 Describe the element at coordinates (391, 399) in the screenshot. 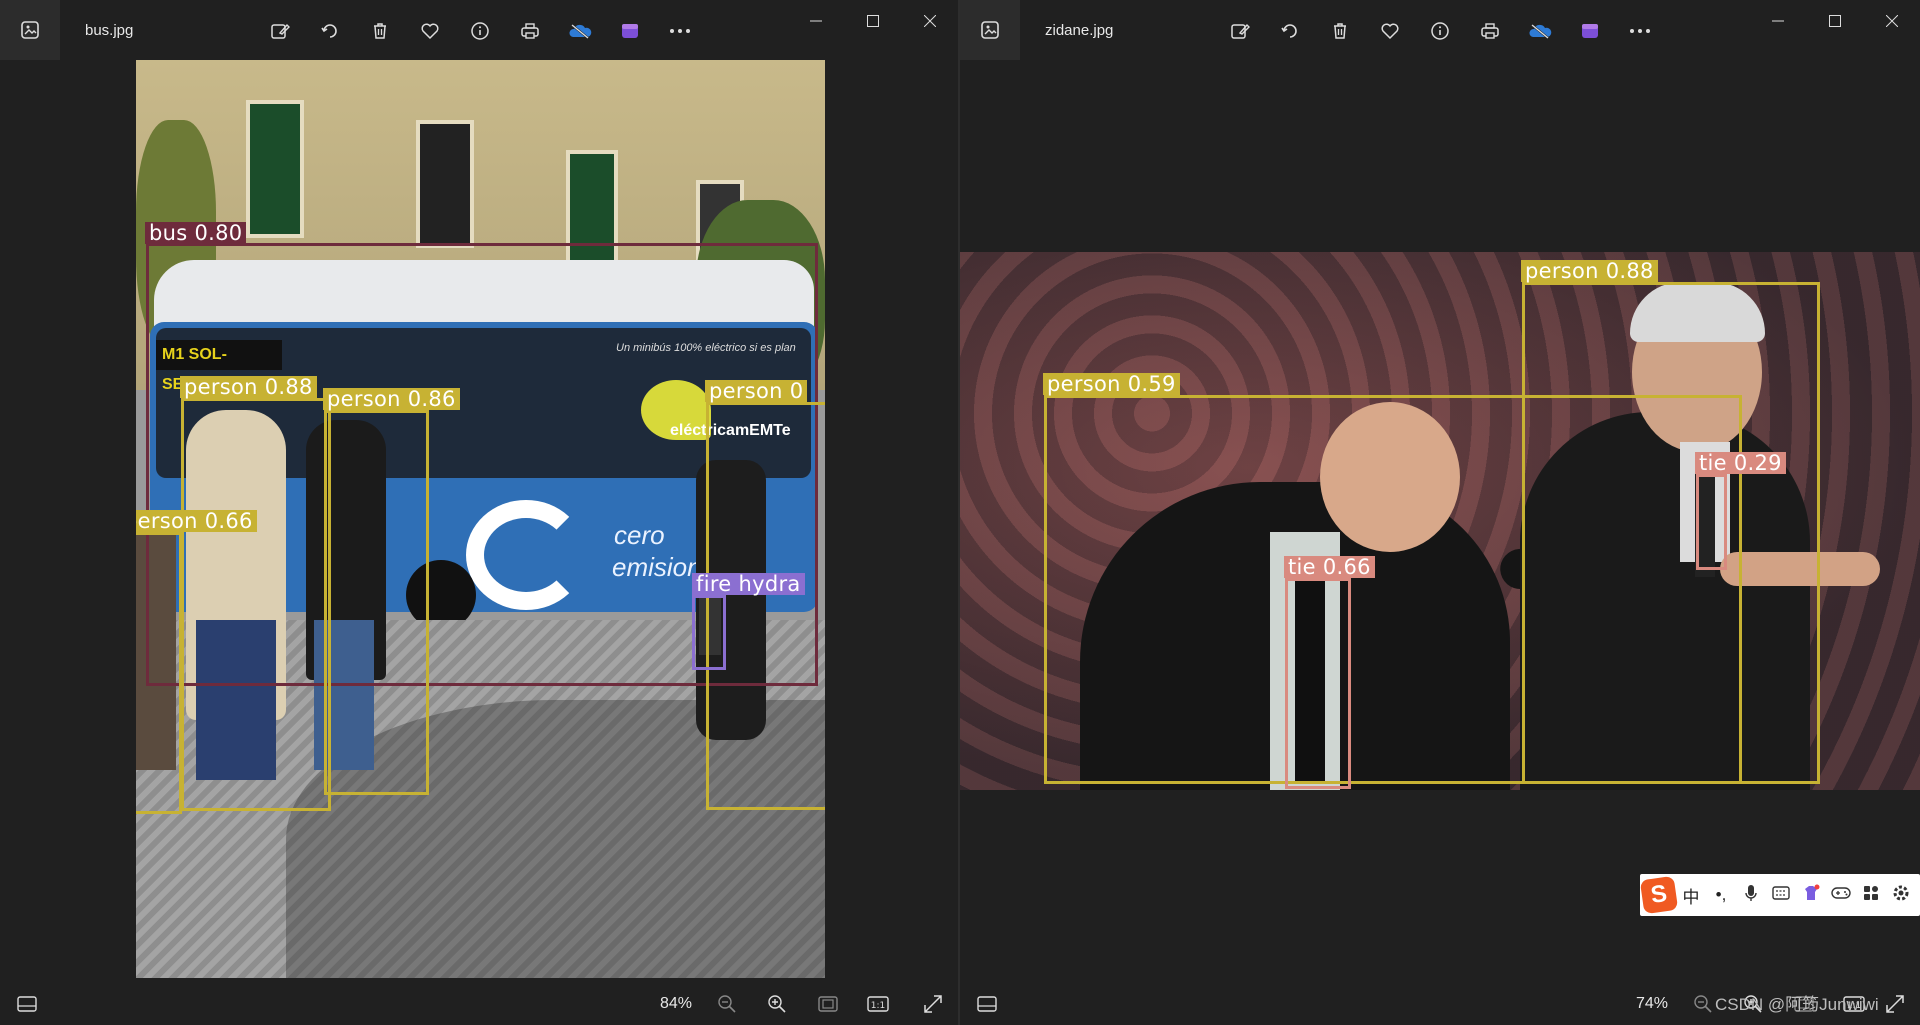

I see `detection-label-person: person 0.86` at that location.